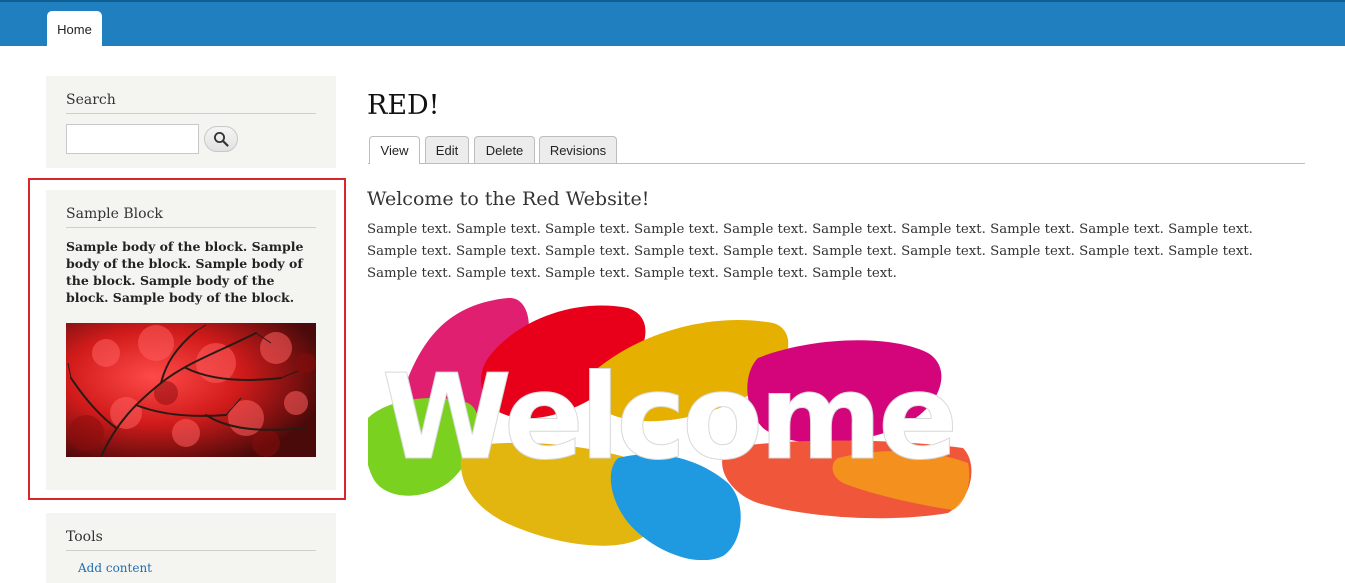 Image resolution: width=1345 pixels, height=583 pixels. I want to click on tab-edit: Edit, so click(447, 149).